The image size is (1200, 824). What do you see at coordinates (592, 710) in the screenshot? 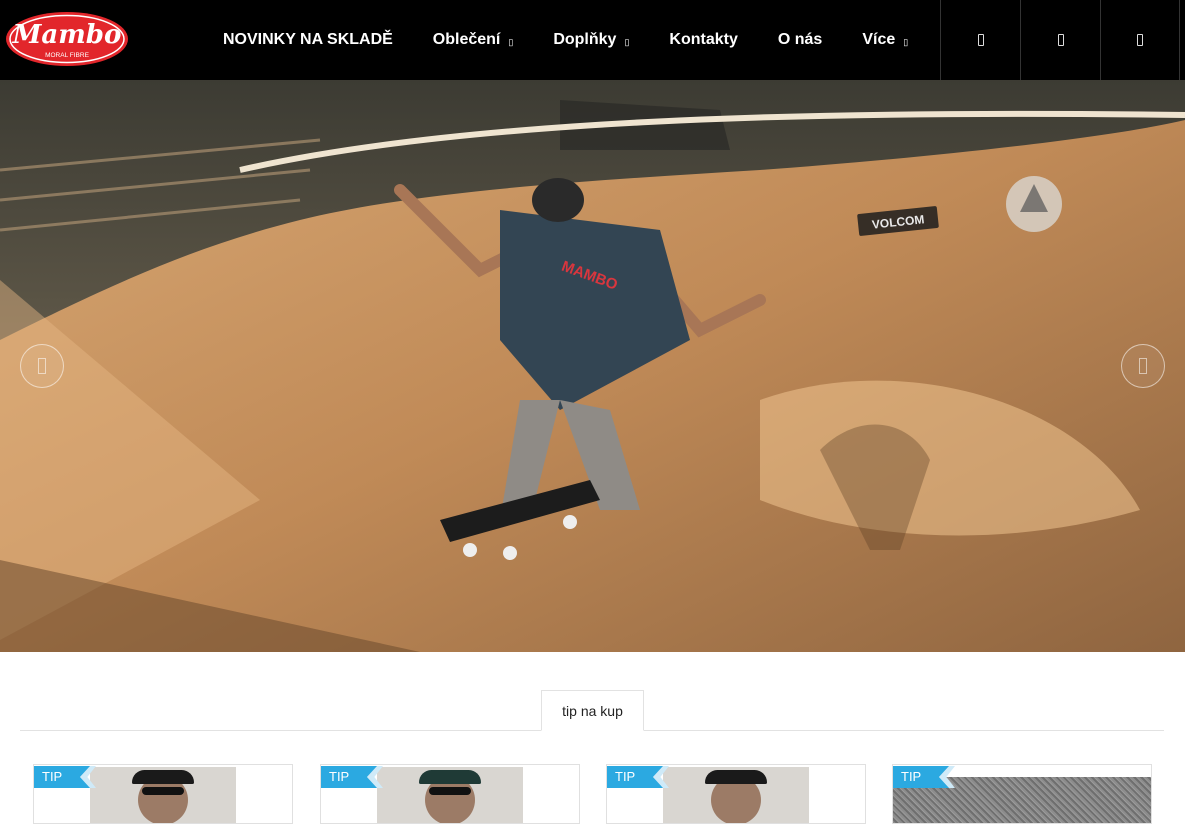
I see `tab-tip-na-kup: tip na kup` at bounding box center [592, 710].